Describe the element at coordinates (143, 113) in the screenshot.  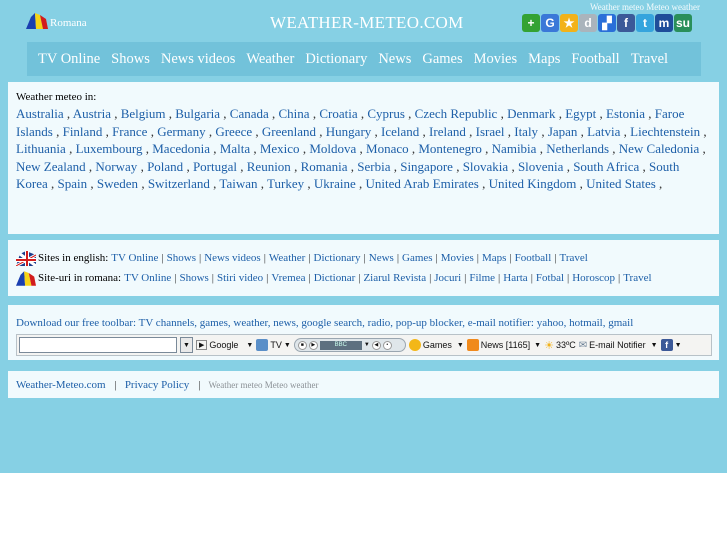
I see `country-link-belgium: Belgium` at that location.